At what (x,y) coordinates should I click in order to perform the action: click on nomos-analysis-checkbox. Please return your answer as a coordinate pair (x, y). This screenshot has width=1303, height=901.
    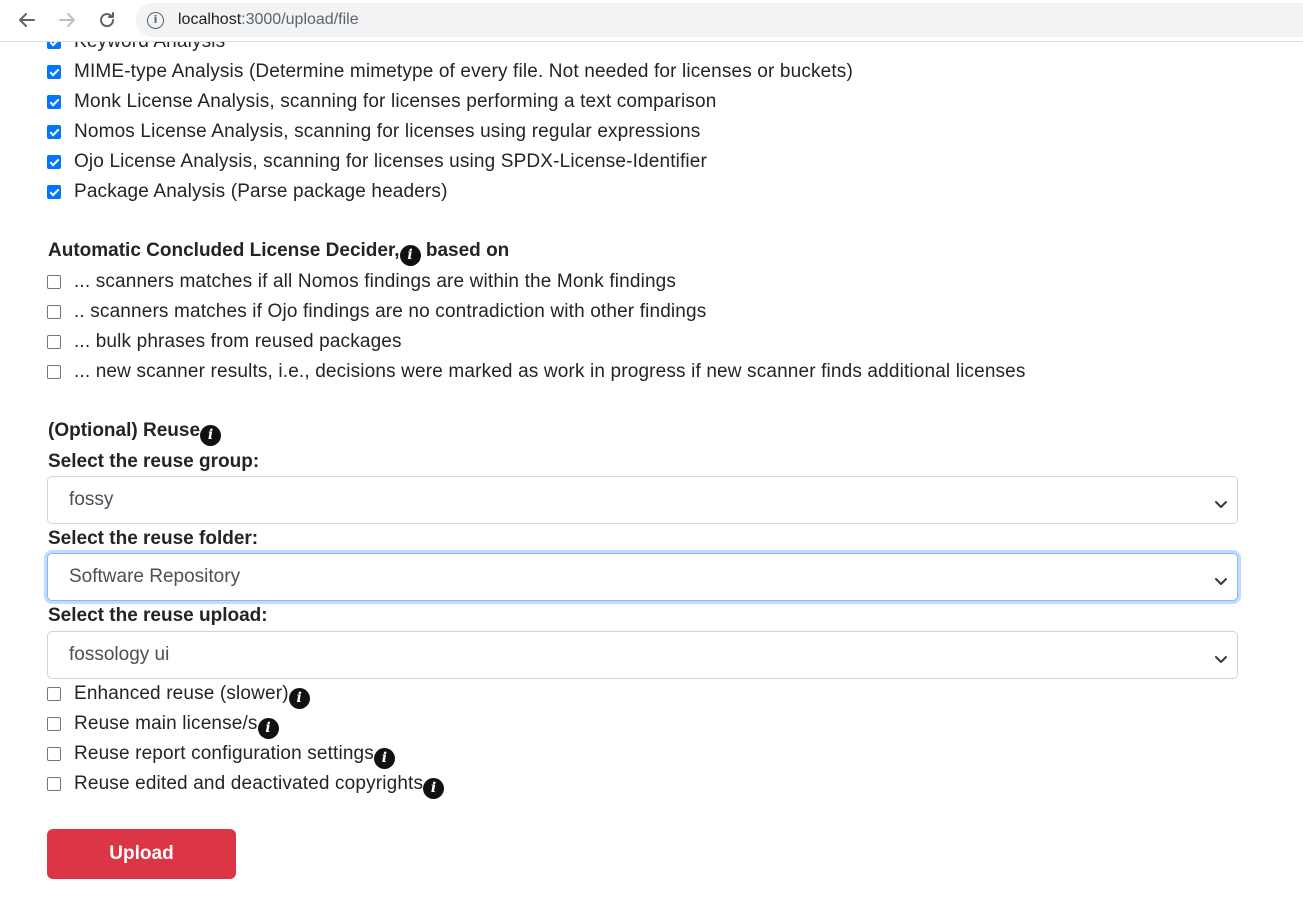
    Looking at the image, I should click on (54, 132).